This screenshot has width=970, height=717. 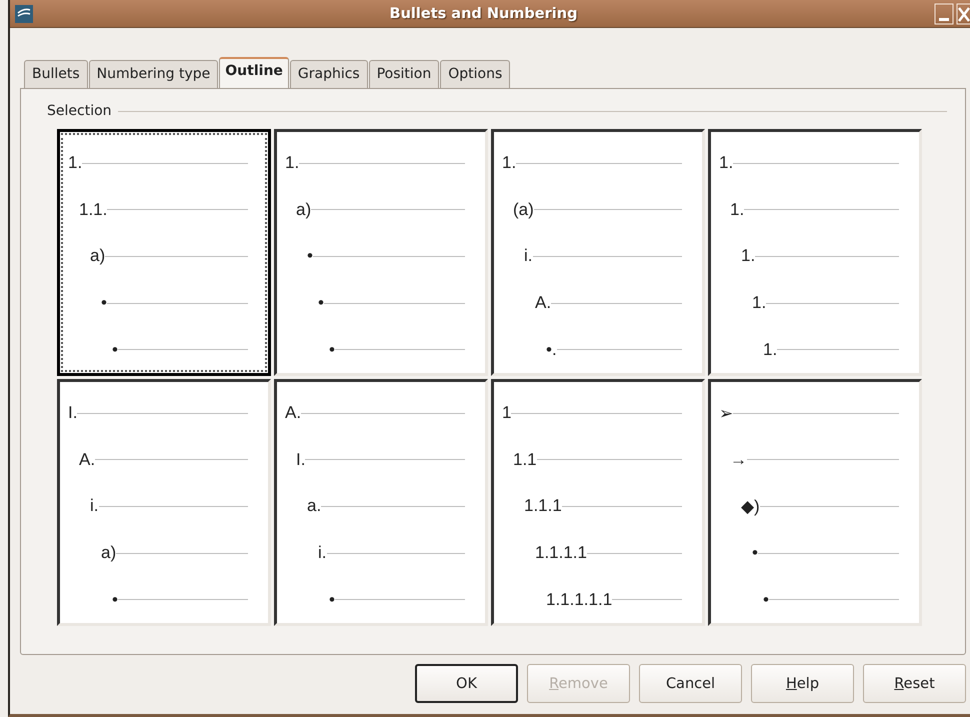 I want to click on outline-preview: 1. (a) i. A. •., so click(x=598, y=252).